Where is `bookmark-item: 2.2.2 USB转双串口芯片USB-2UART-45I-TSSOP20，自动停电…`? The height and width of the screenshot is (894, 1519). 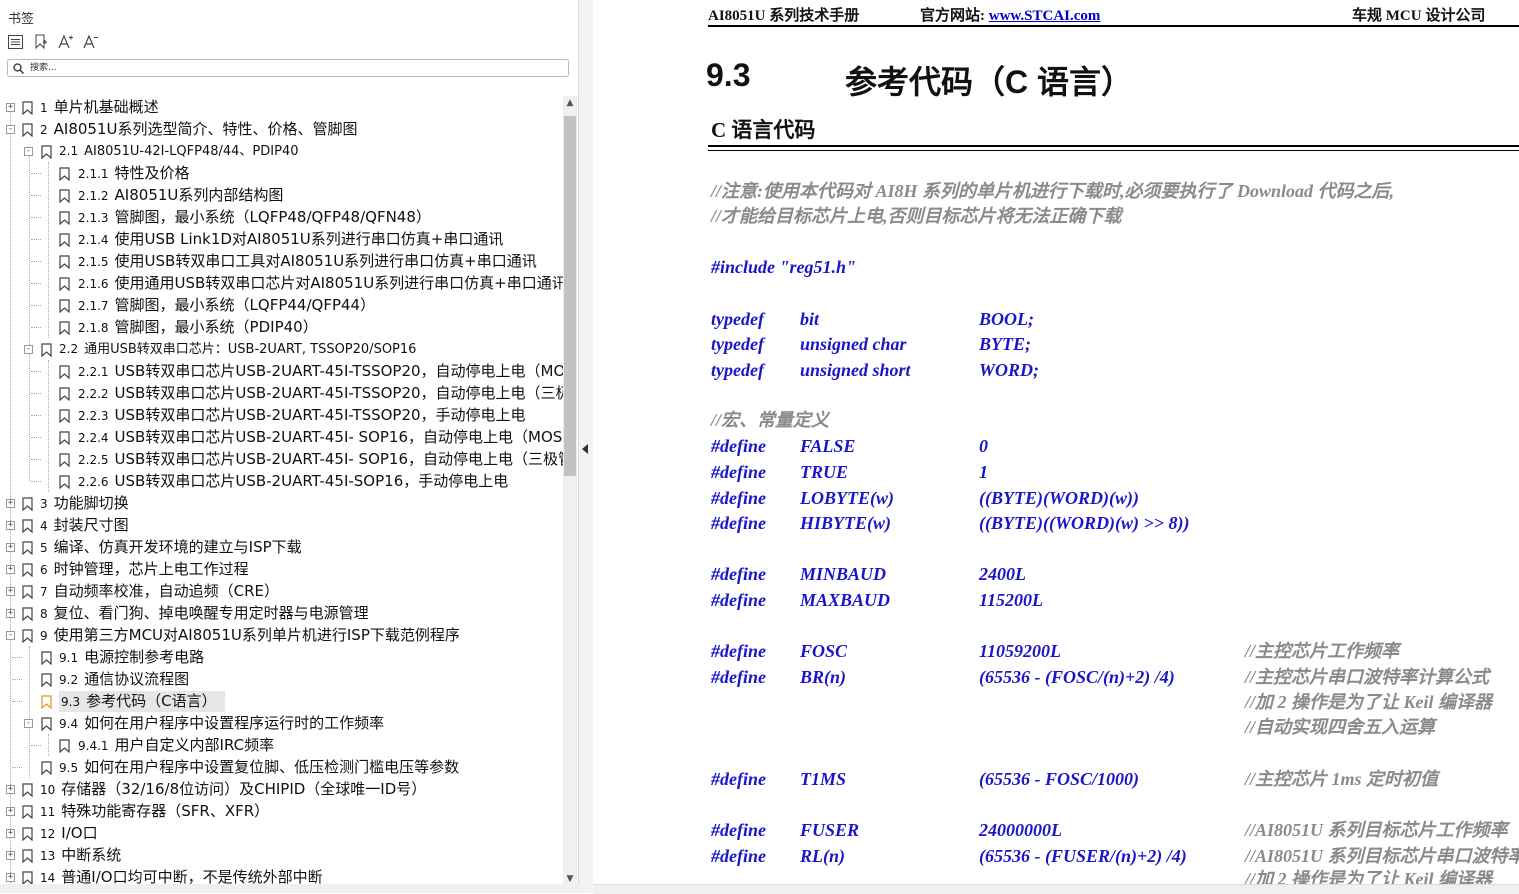 bookmark-item: 2.2.2 USB转双串口芯片USB-2UART-45I-TSSOP20，自动停电… is located at coordinates (281, 393).